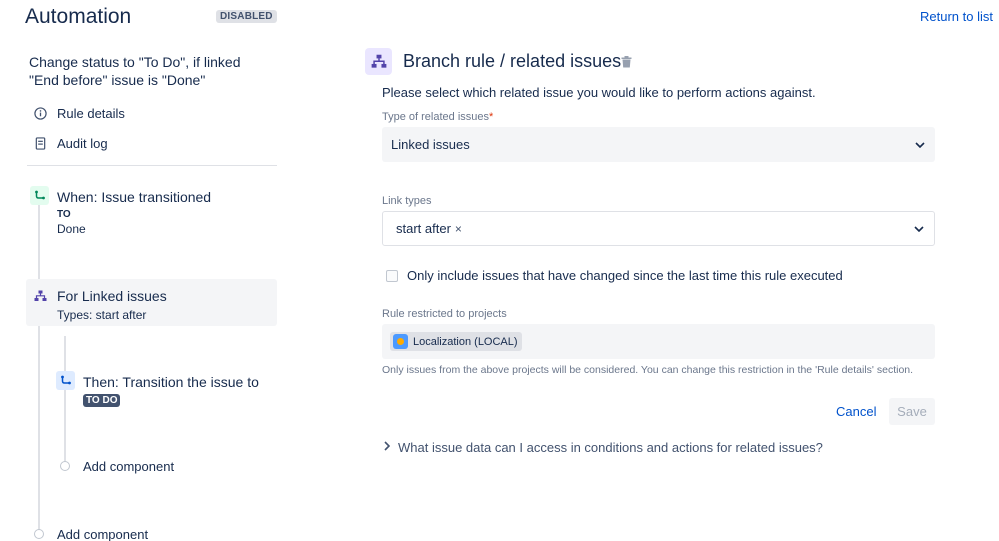 Image resolution: width=999 pixels, height=541 pixels. Describe the element at coordinates (112, 296) in the screenshot. I see `branch-title: For Linked issues` at that location.